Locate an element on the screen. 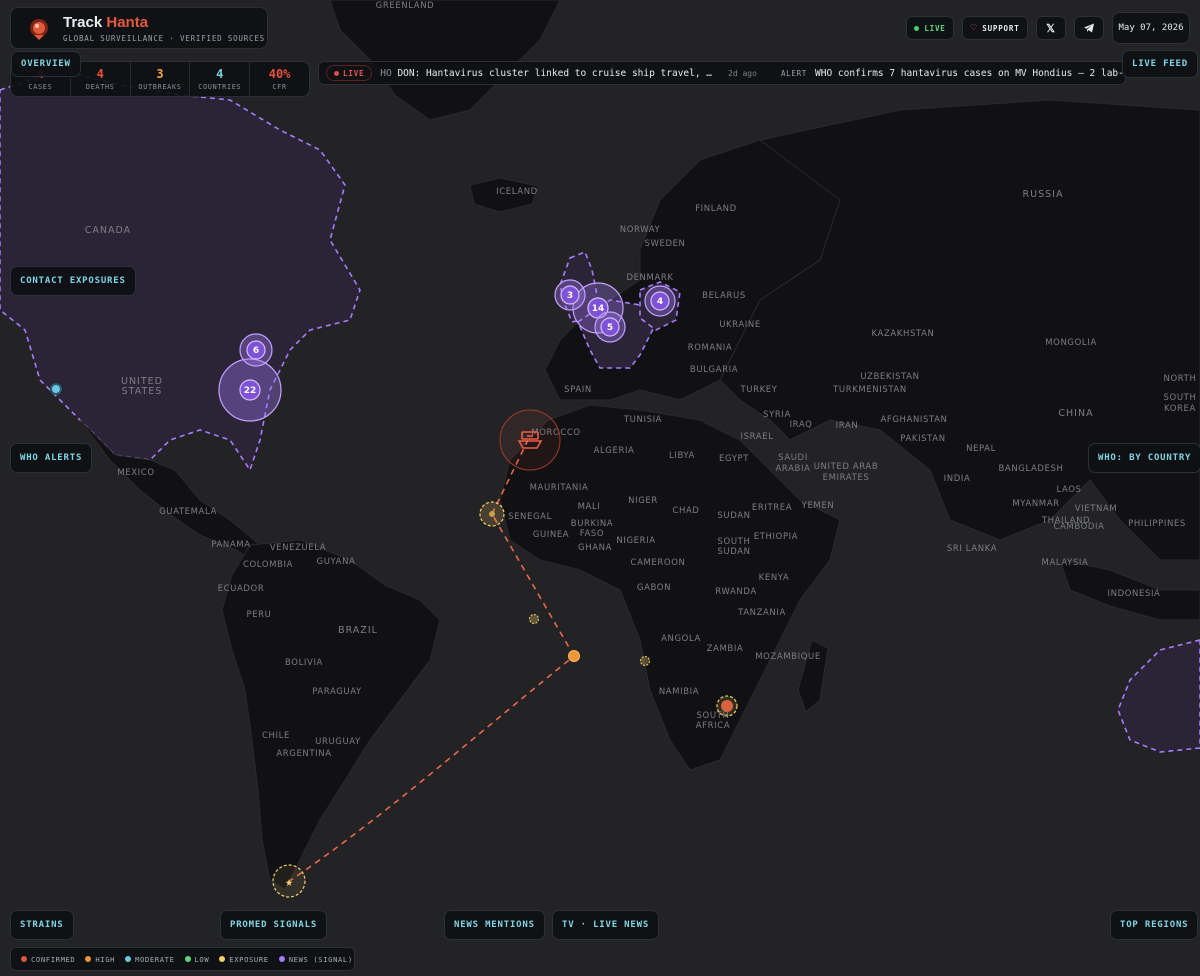 The image size is (1200, 976). label-turkey: TURKEY is located at coordinates (758, 390).